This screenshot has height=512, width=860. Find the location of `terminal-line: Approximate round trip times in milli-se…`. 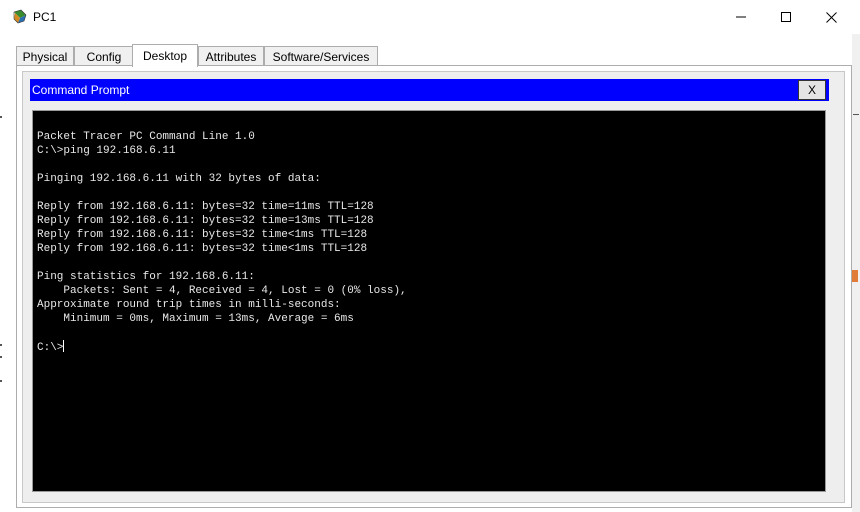

terminal-line: Approximate round trip times in milli-se… is located at coordinates (189, 305).